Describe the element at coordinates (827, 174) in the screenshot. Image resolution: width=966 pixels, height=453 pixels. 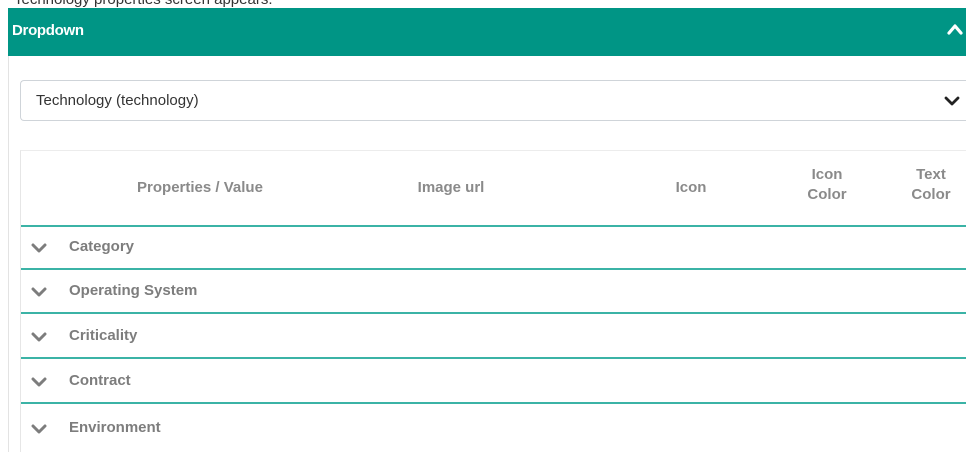
I see `icon-color-line1: Icon` at that location.